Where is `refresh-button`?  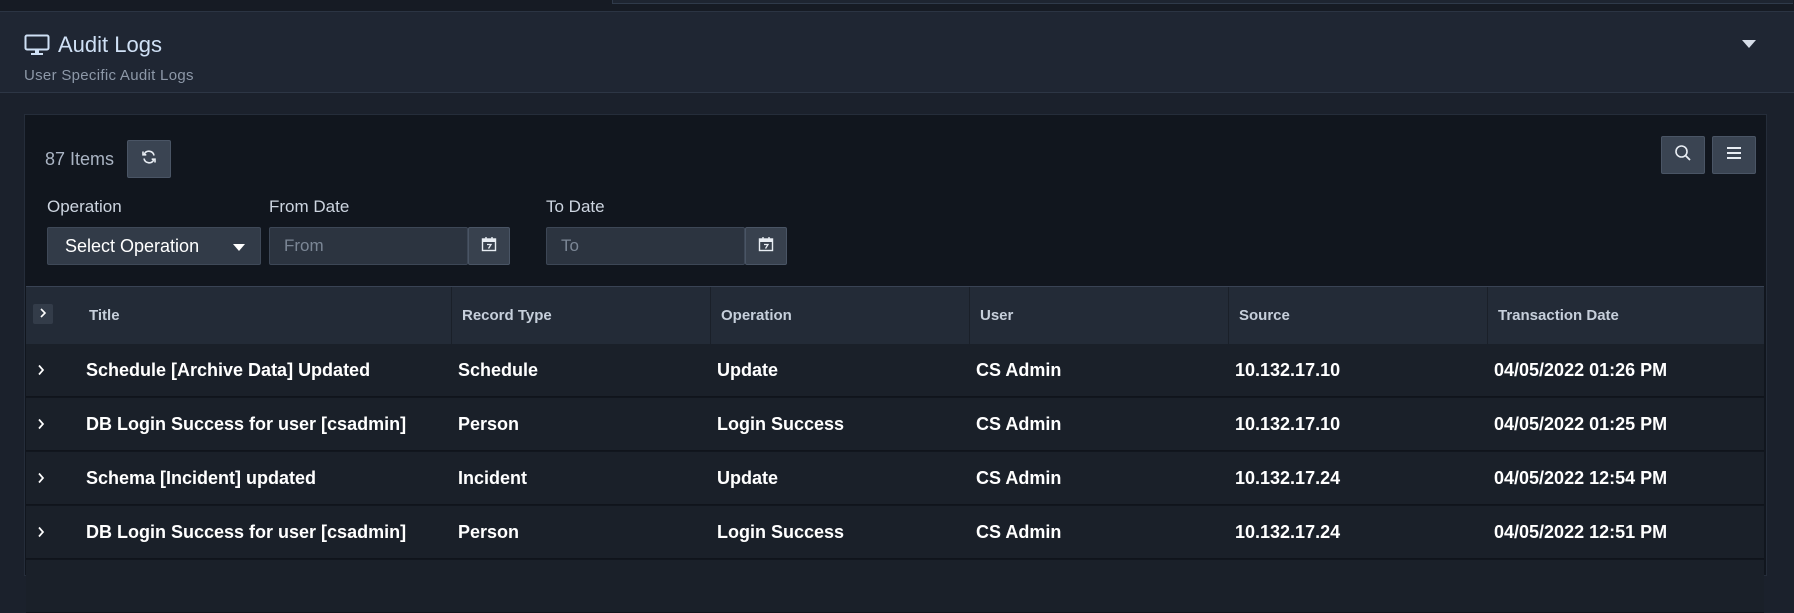
refresh-button is located at coordinates (149, 159).